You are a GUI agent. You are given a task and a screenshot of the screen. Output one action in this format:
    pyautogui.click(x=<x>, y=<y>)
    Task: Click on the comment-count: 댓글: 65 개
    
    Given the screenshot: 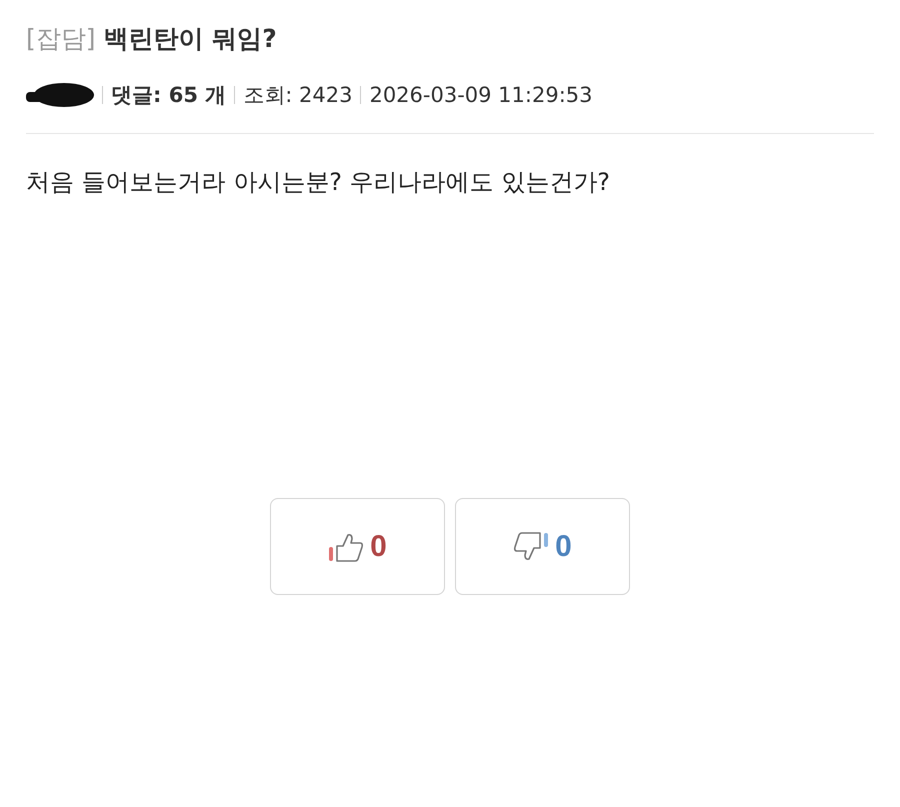 What is the action you would take?
    pyautogui.click(x=168, y=95)
    